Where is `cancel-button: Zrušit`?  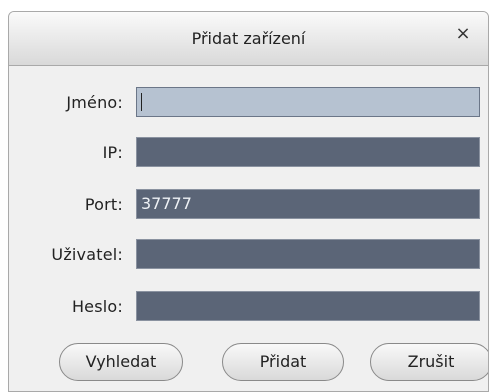
cancel-button: Zrušit is located at coordinates (429, 362).